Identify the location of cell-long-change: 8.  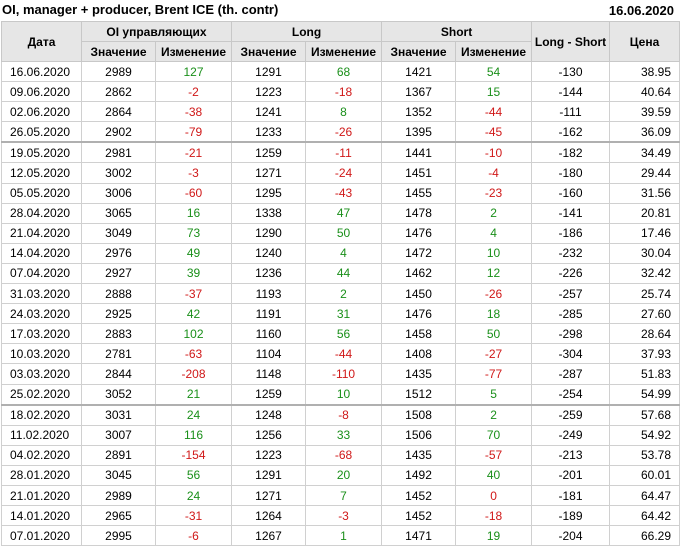
(344, 112).